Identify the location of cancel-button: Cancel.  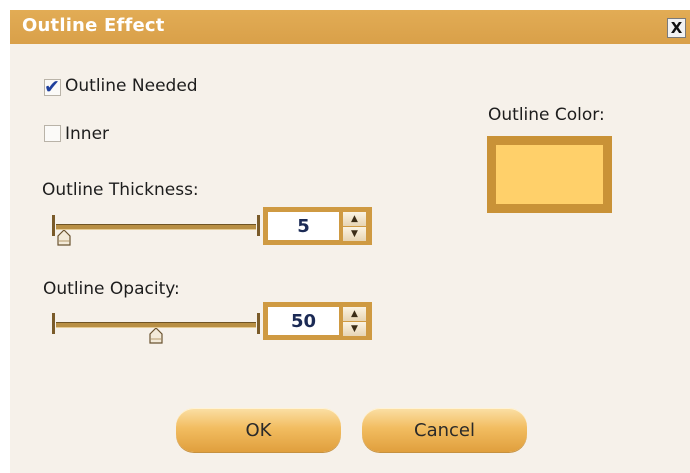
(444, 430).